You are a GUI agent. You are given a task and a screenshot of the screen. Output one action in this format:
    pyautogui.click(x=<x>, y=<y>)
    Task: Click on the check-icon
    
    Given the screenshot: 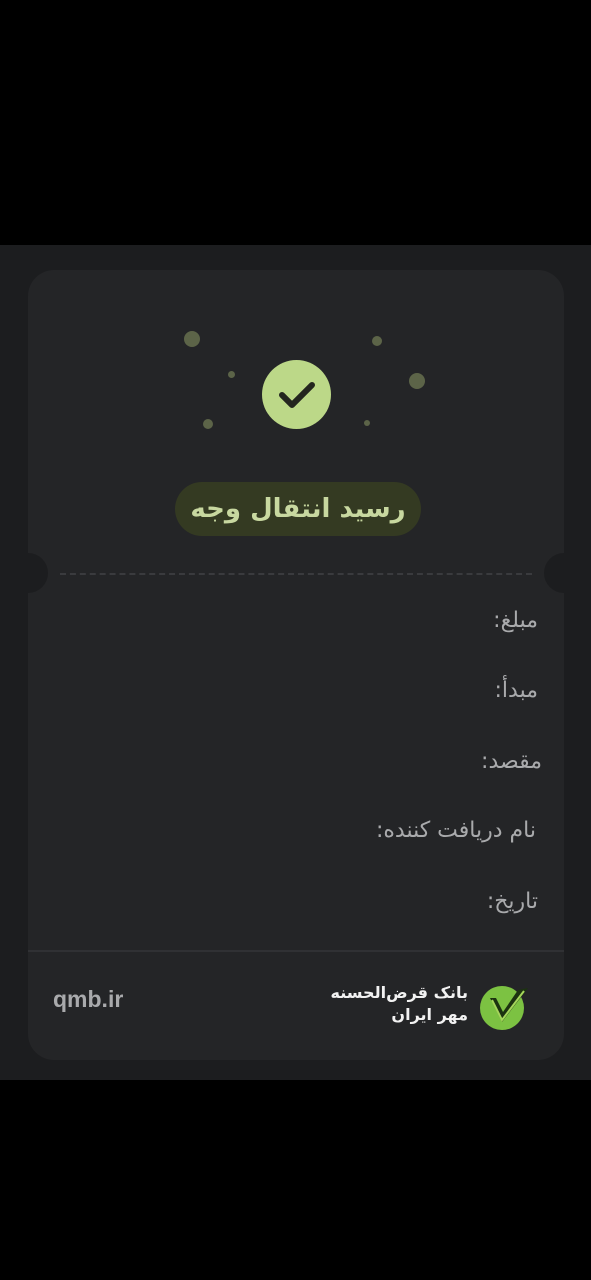 What is the action you would take?
    pyautogui.click(x=296, y=394)
    